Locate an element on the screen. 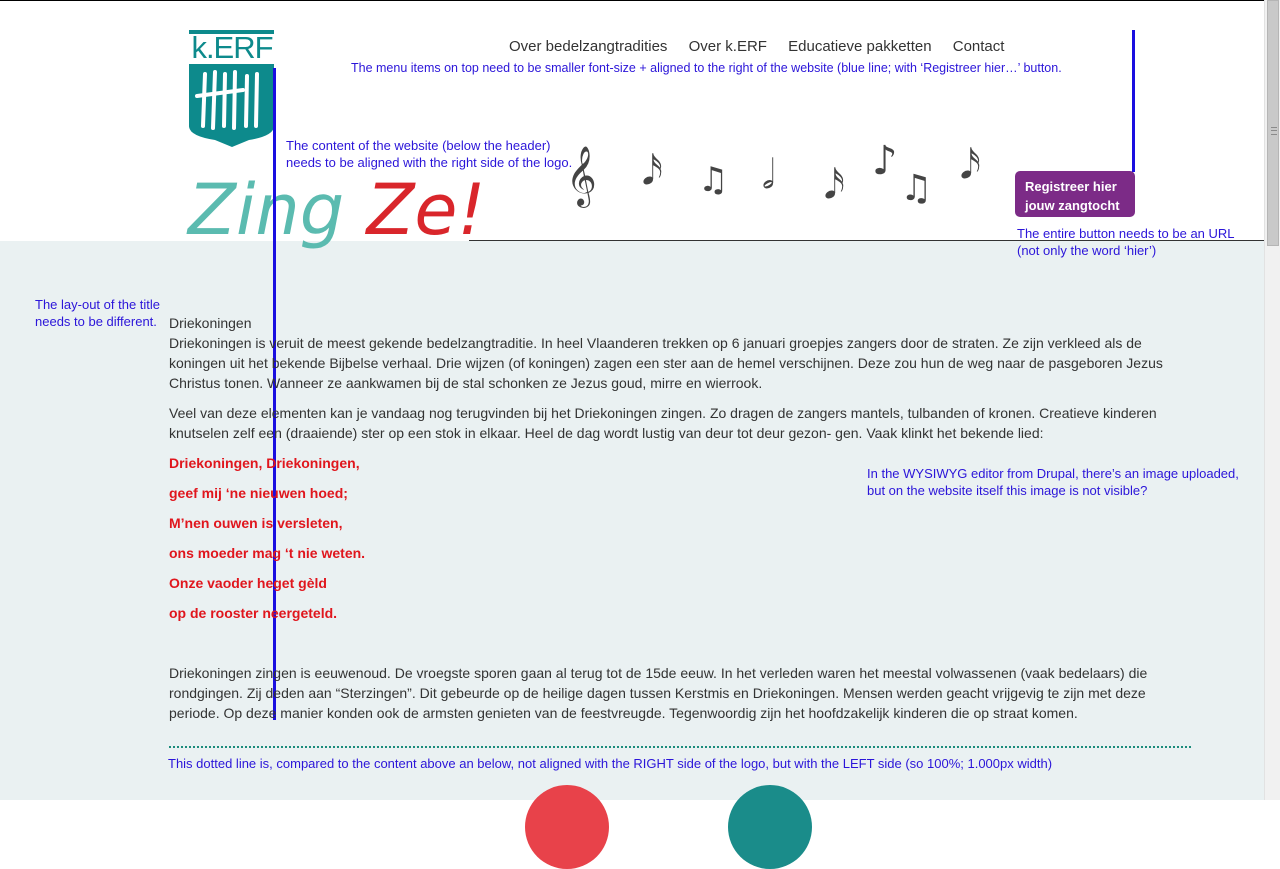 The image size is (1280, 869). teal-circle-button is located at coordinates (770, 827).